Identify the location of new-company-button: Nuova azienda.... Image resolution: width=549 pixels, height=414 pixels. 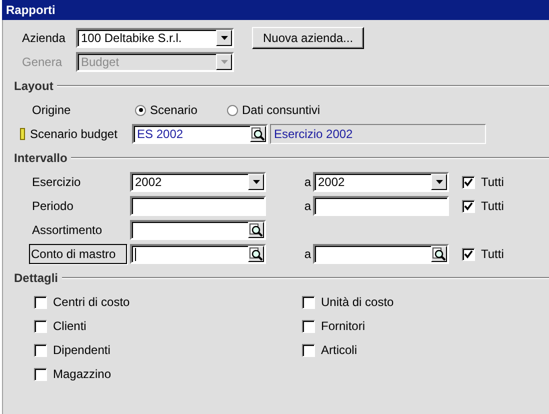
(308, 38).